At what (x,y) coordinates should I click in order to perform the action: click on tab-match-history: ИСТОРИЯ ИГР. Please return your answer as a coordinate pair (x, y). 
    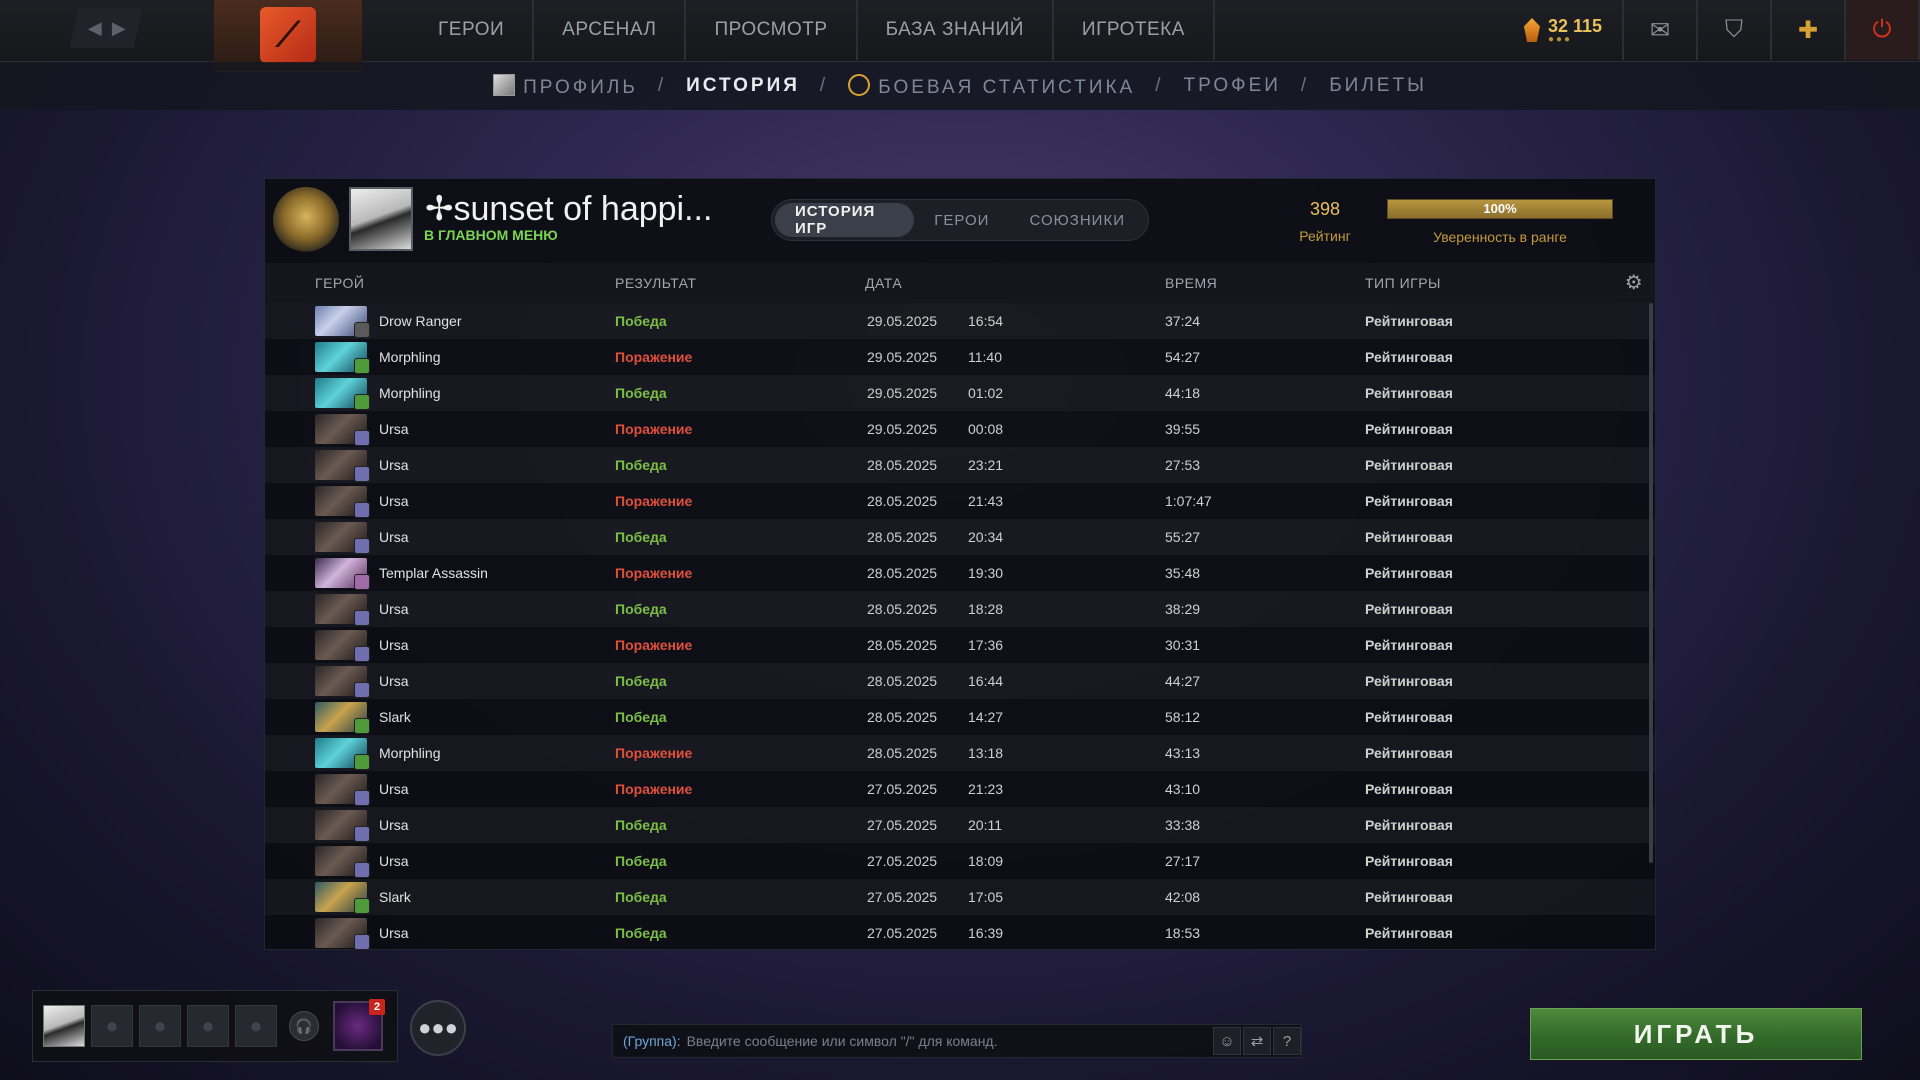
    Looking at the image, I should click on (845, 220).